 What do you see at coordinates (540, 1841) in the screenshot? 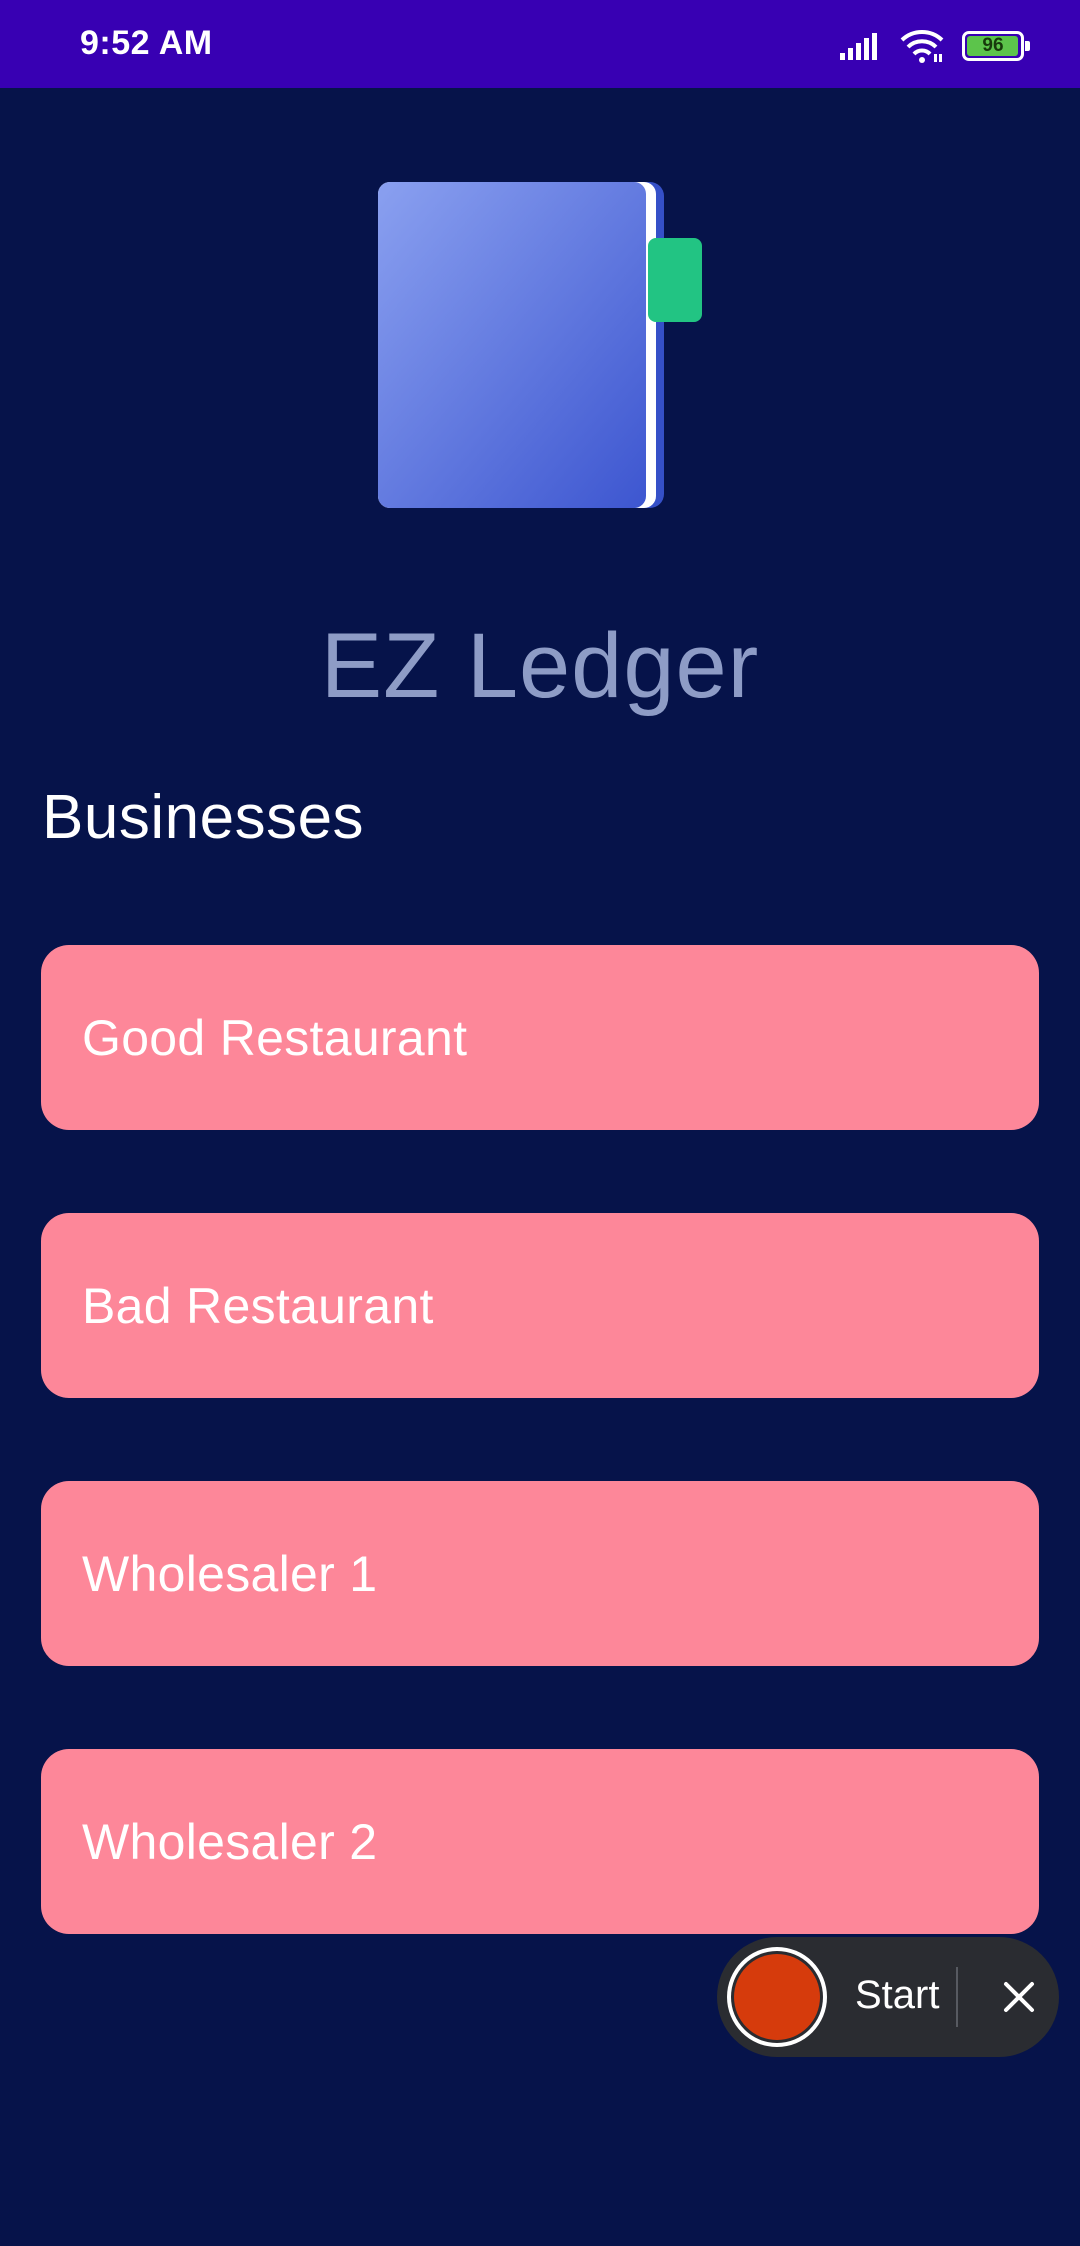
I see `business-card-wholesaler-2: Wholesaler 2` at bounding box center [540, 1841].